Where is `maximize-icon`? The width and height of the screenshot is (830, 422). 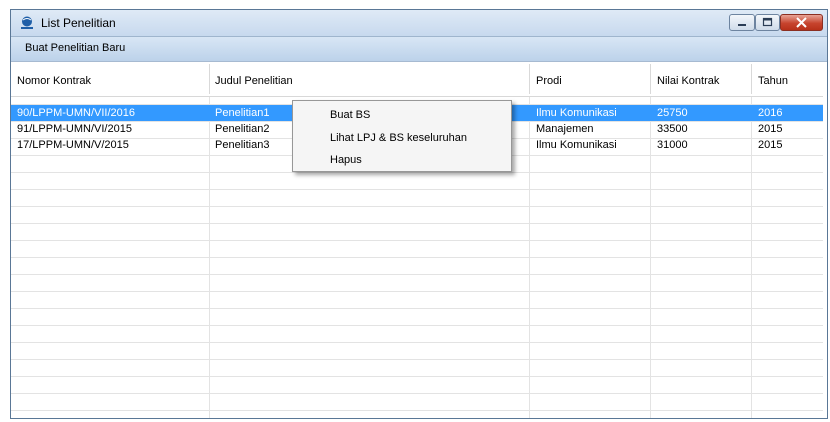
maximize-icon is located at coordinates (767, 22).